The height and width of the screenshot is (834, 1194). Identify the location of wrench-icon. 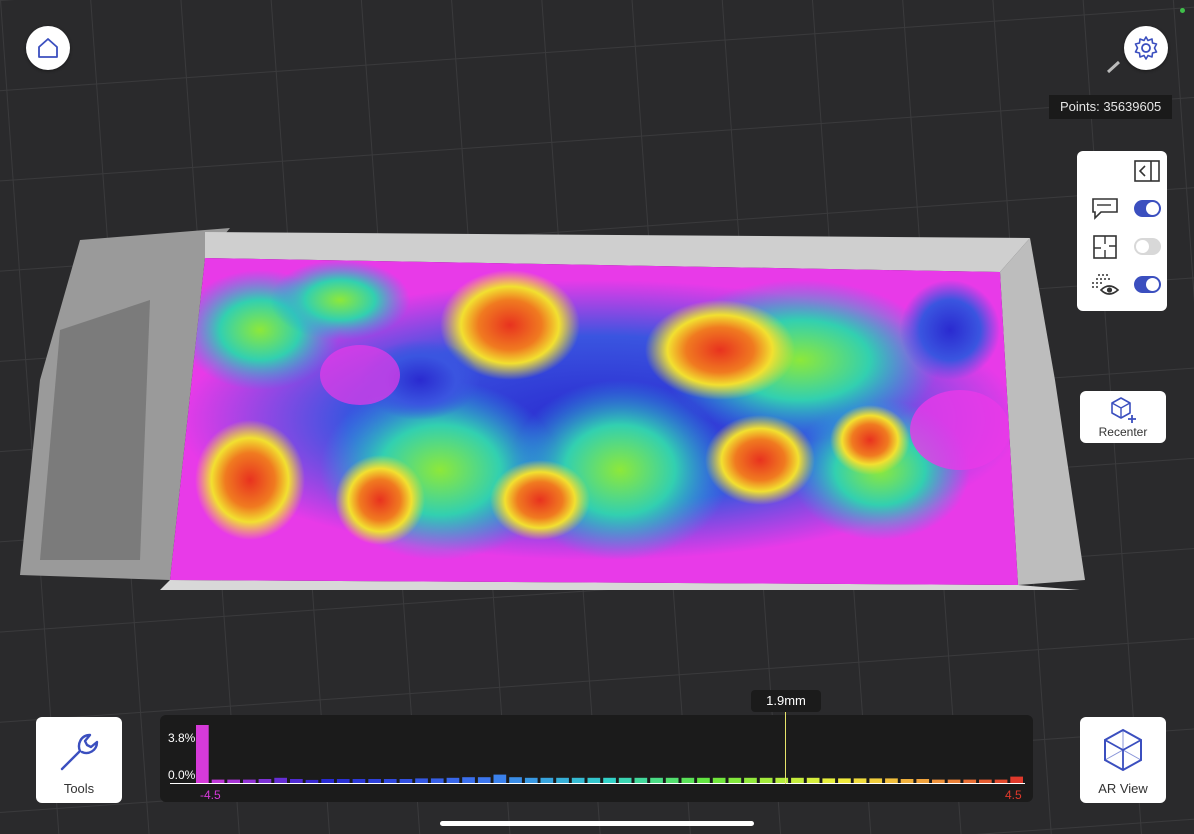
(79, 752).